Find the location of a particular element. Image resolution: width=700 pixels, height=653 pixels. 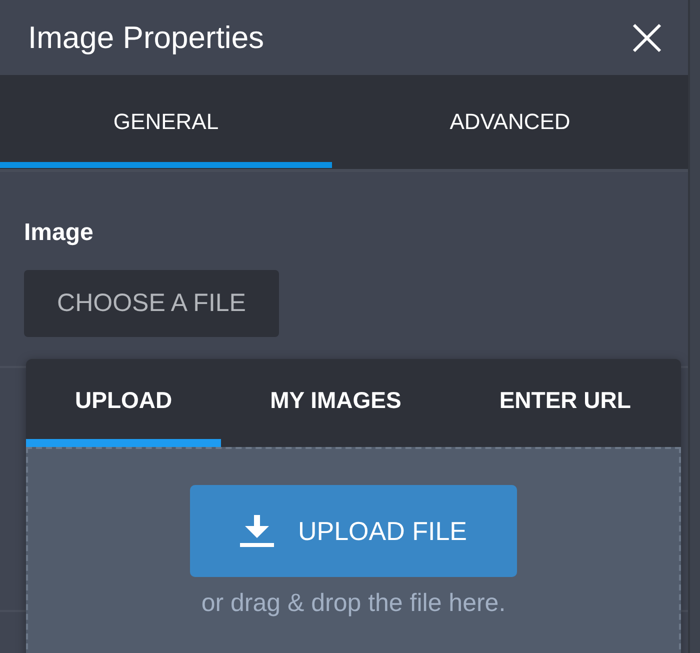

download-icon is located at coordinates (257, 531).